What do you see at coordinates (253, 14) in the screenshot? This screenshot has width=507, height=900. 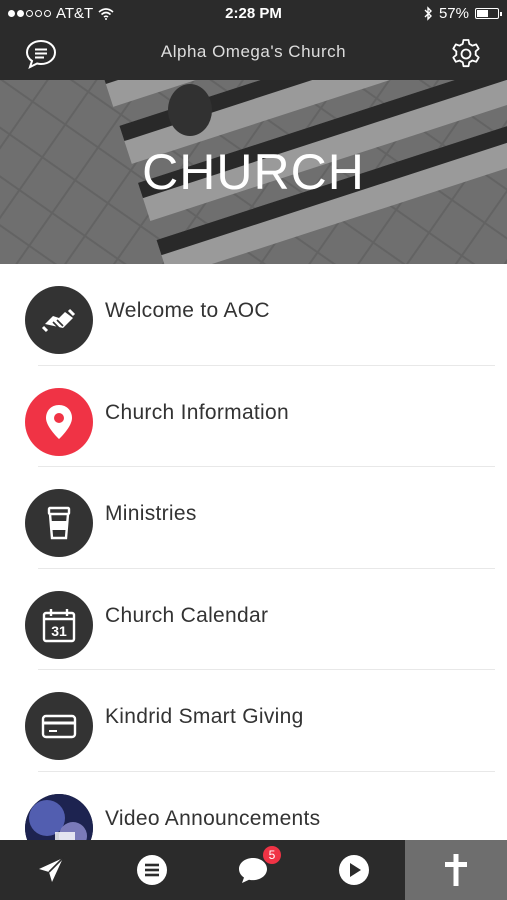 I see `status-bar: AT&T 2:28 PM 57%` at bounding box center [253, 14].